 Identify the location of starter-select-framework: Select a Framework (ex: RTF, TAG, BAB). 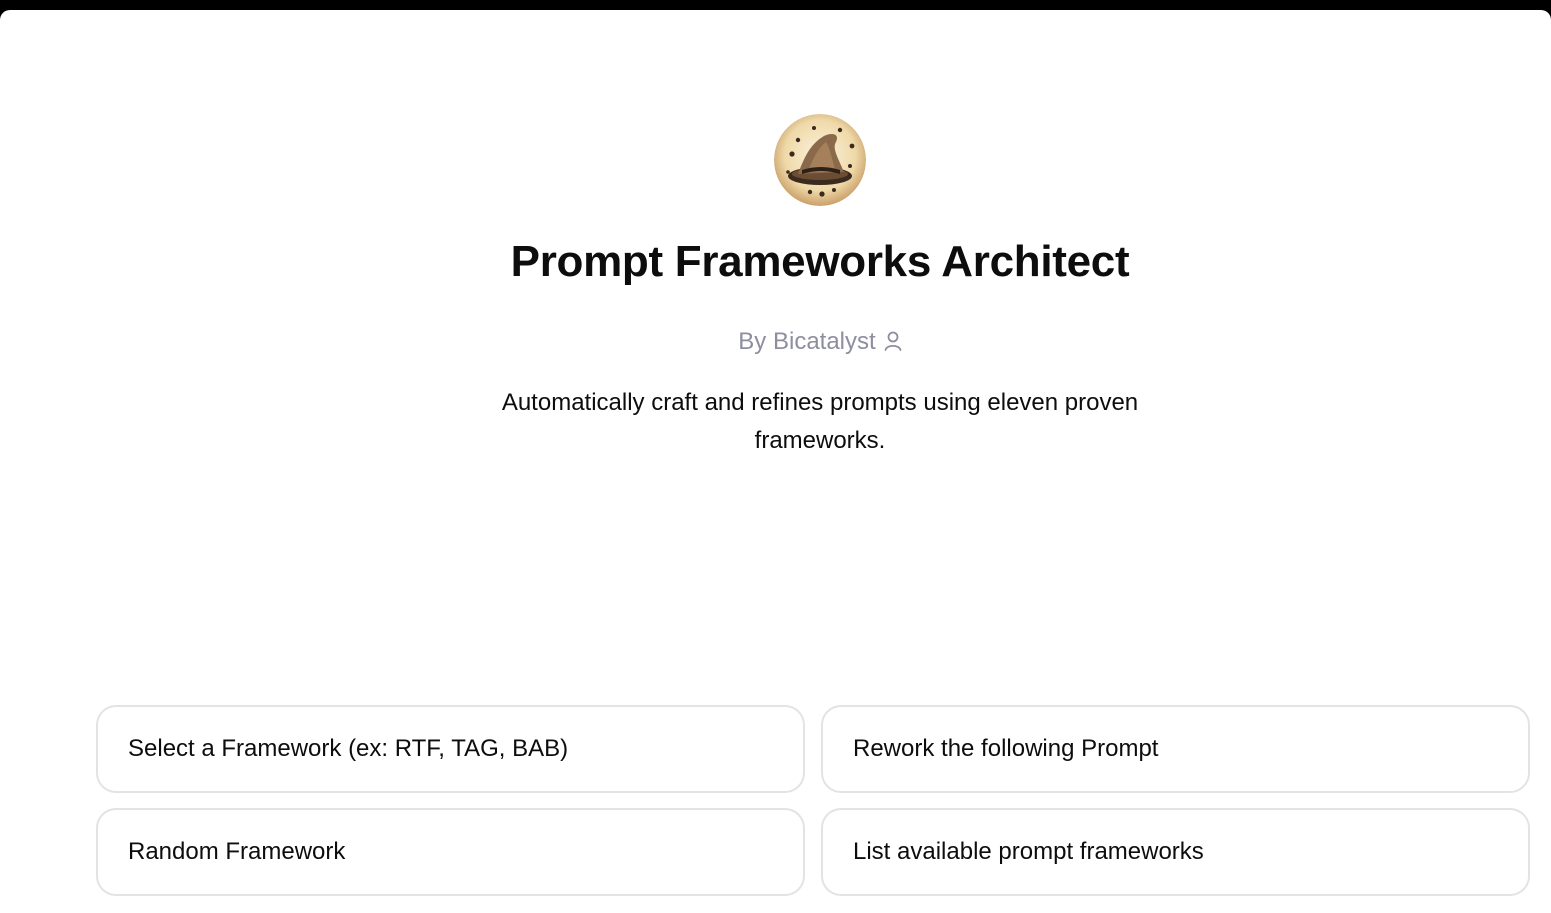
(450, 749).